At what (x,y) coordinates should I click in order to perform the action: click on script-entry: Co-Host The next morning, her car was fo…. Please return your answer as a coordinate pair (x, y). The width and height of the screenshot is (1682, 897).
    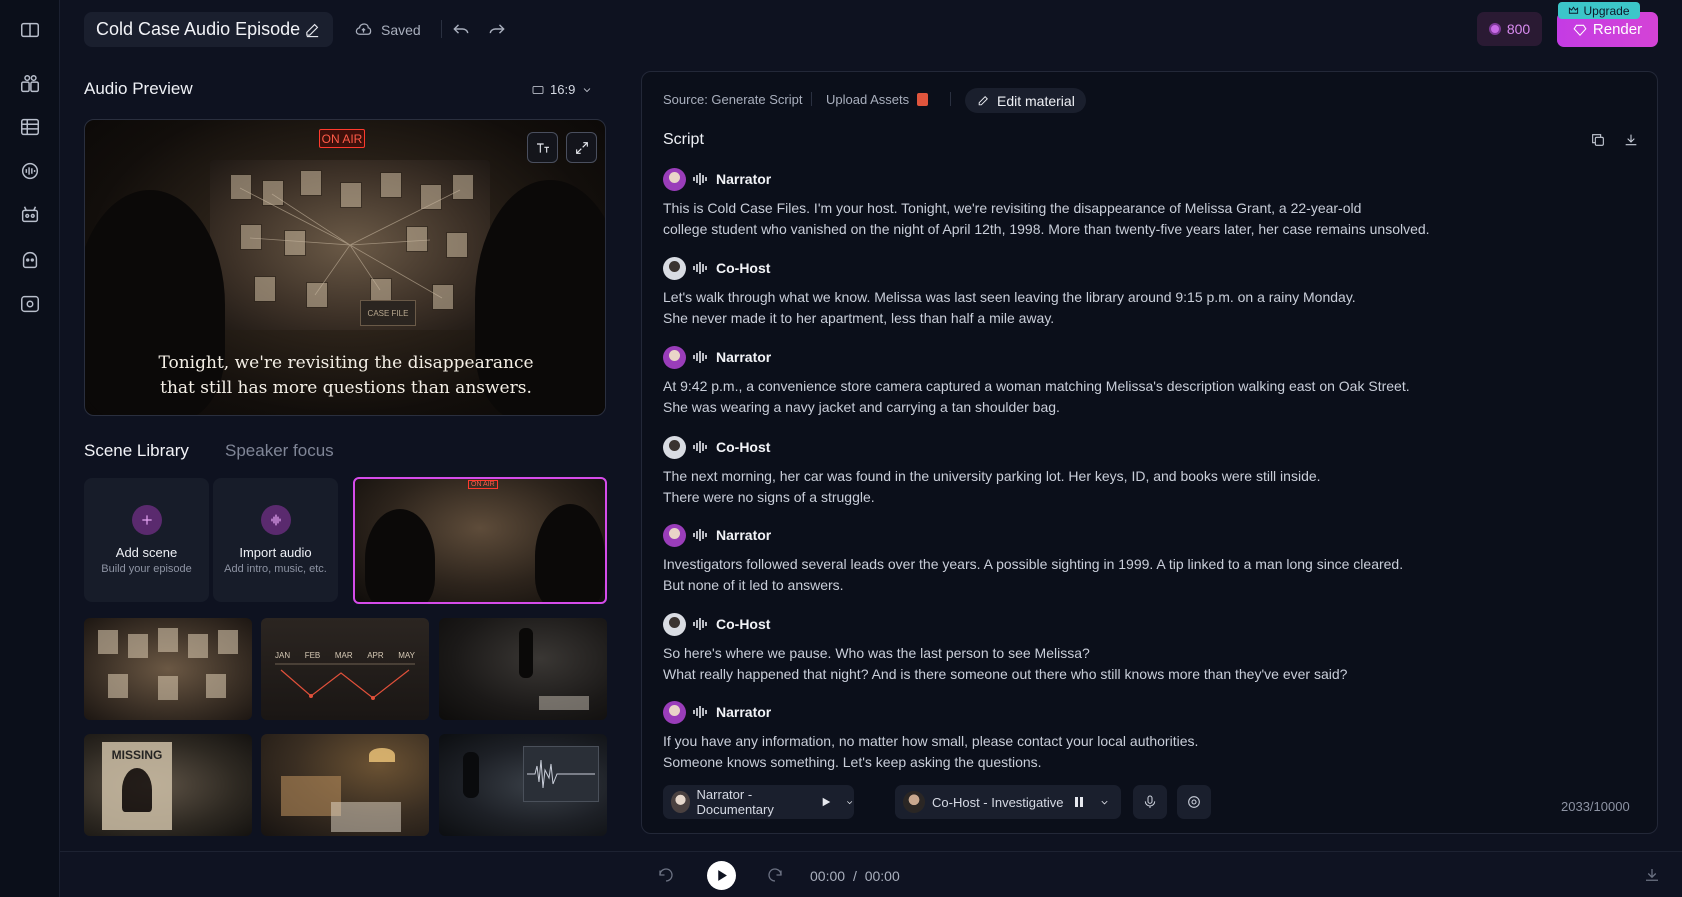
    Looking at the image, I should click on (1113, 471).